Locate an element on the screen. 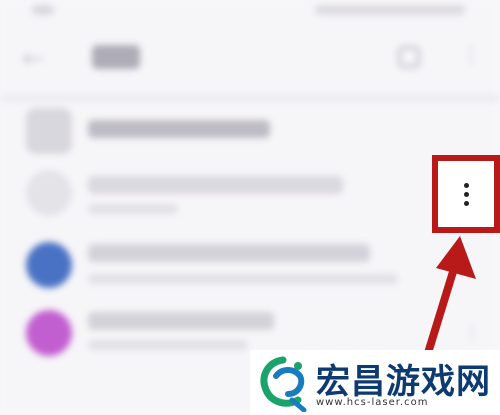 The image size is (500, 415). arrow-head is located at coordinates (456, 257).